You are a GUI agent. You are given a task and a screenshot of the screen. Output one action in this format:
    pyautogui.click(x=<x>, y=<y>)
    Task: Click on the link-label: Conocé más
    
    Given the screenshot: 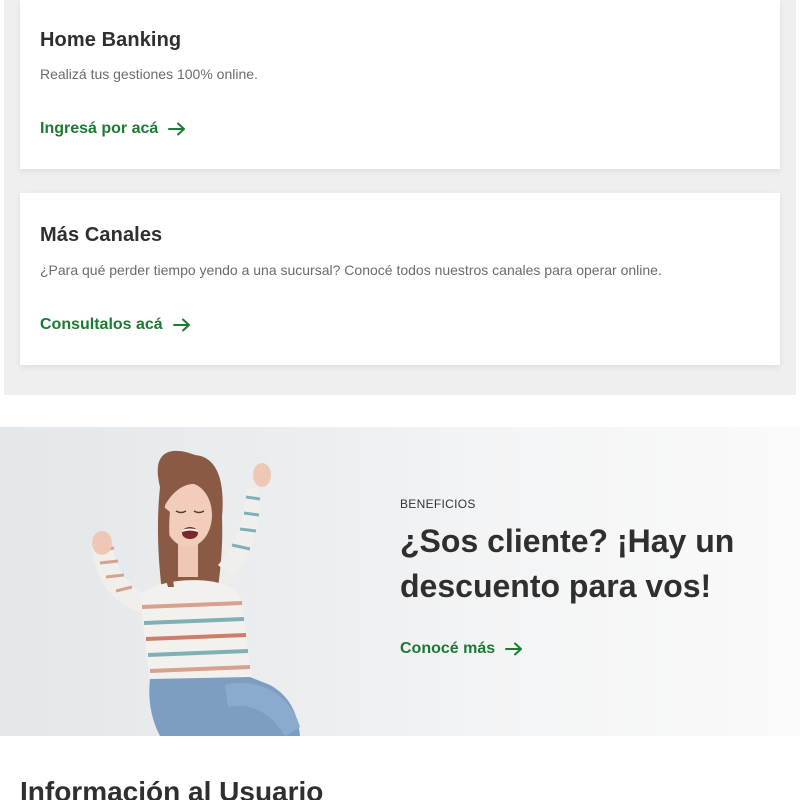 What is the action you would take?
    pyautogui.click(x=448, y=648)
    